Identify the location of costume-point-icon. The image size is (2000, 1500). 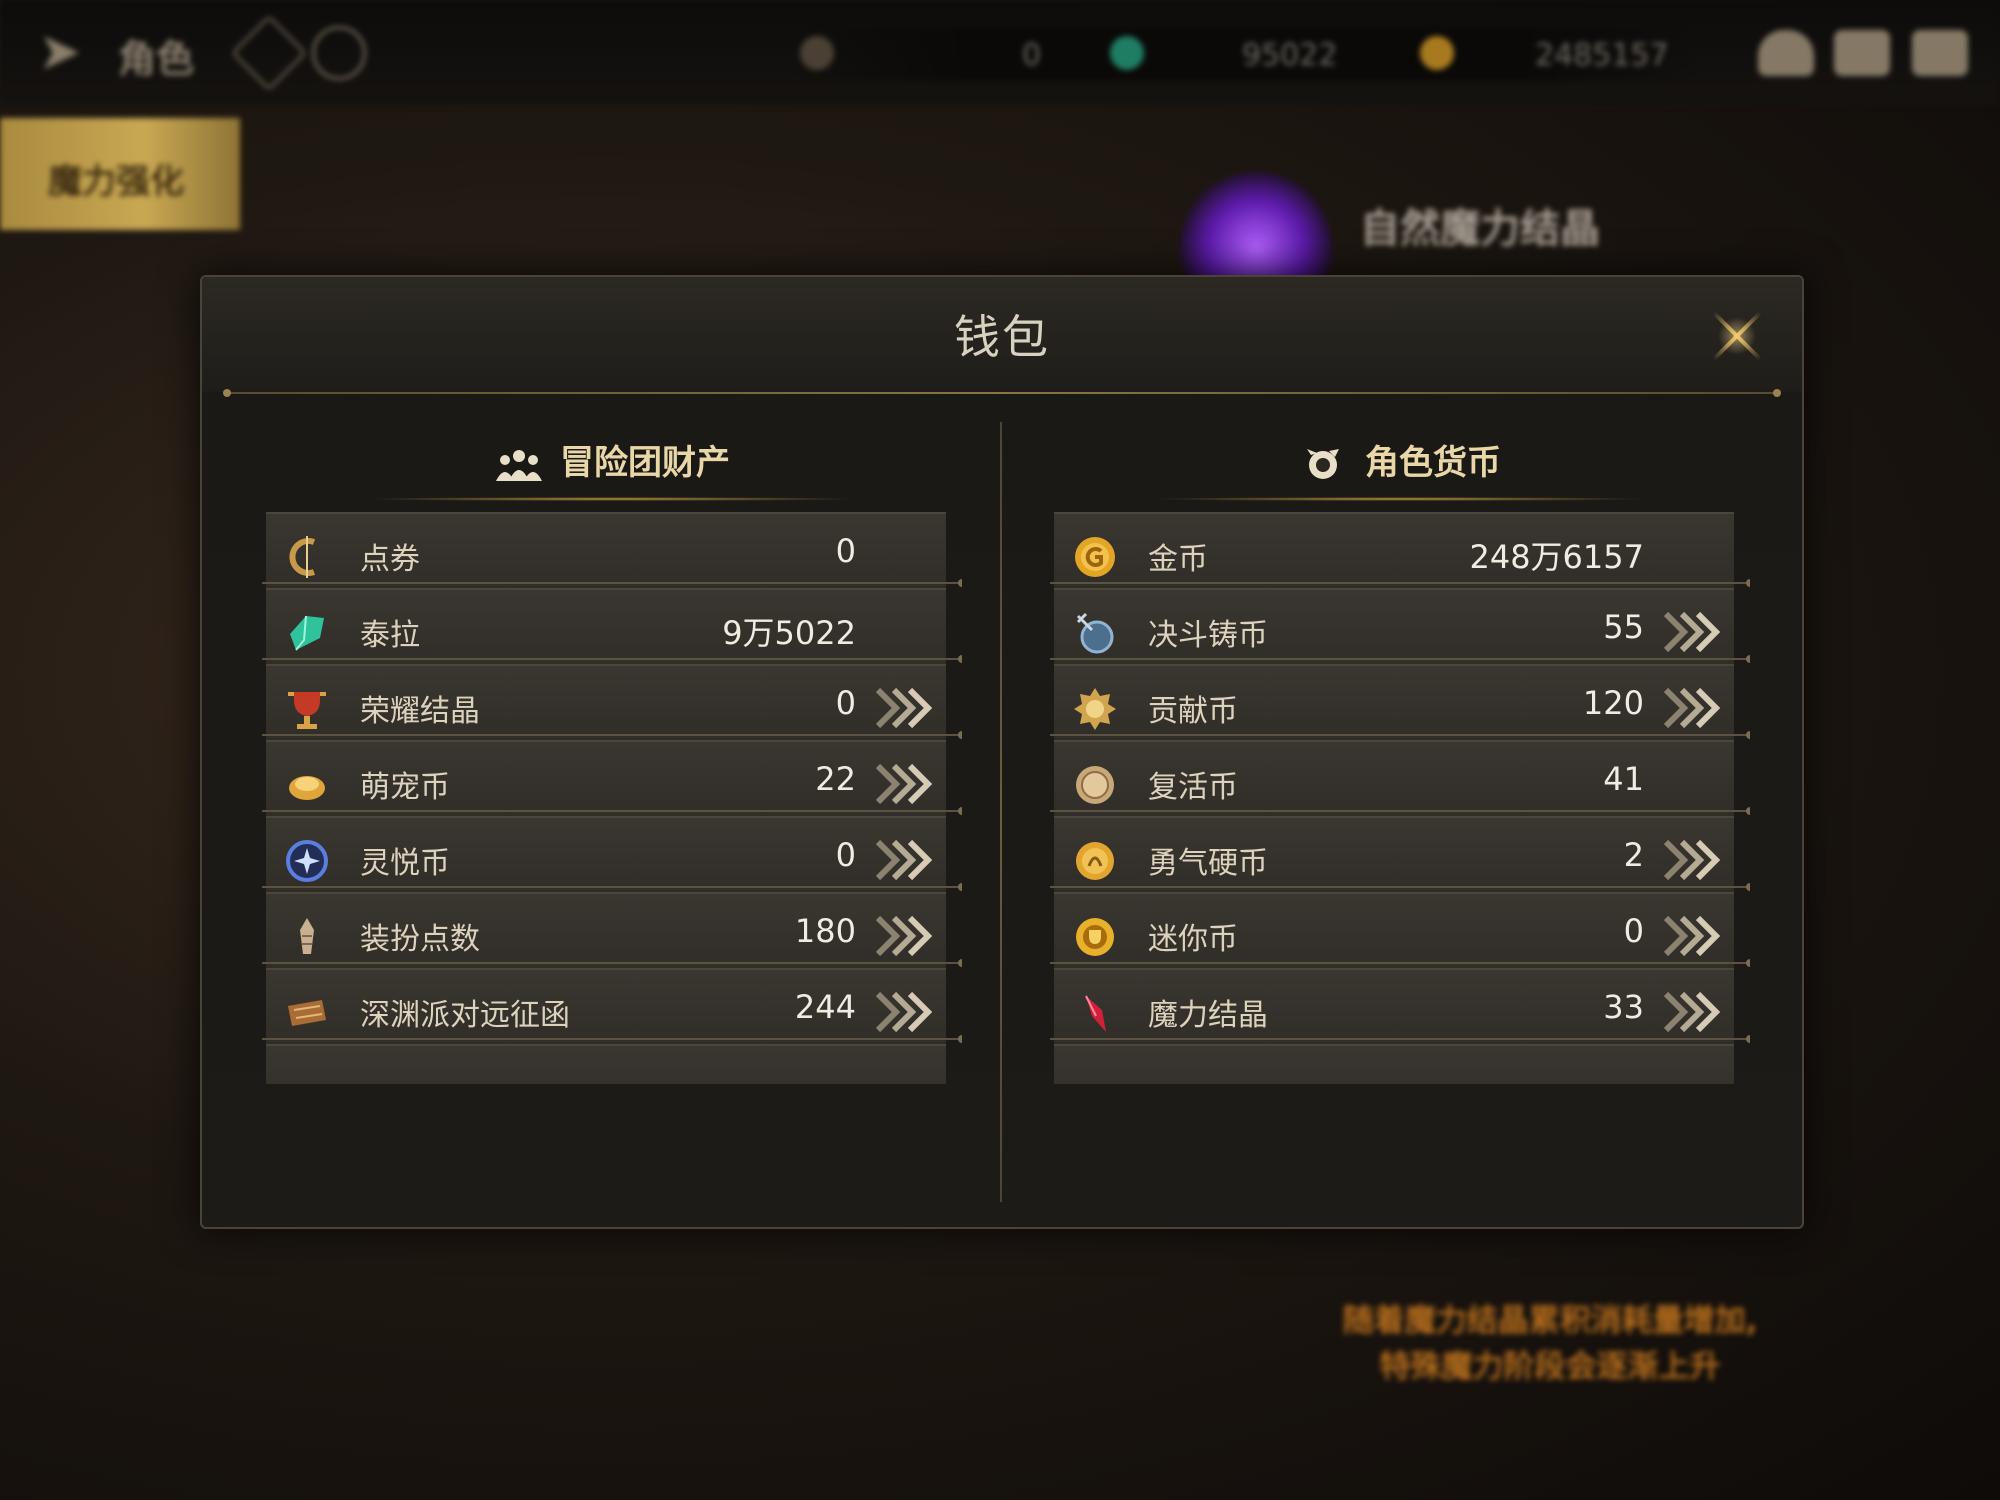
(307, 937).